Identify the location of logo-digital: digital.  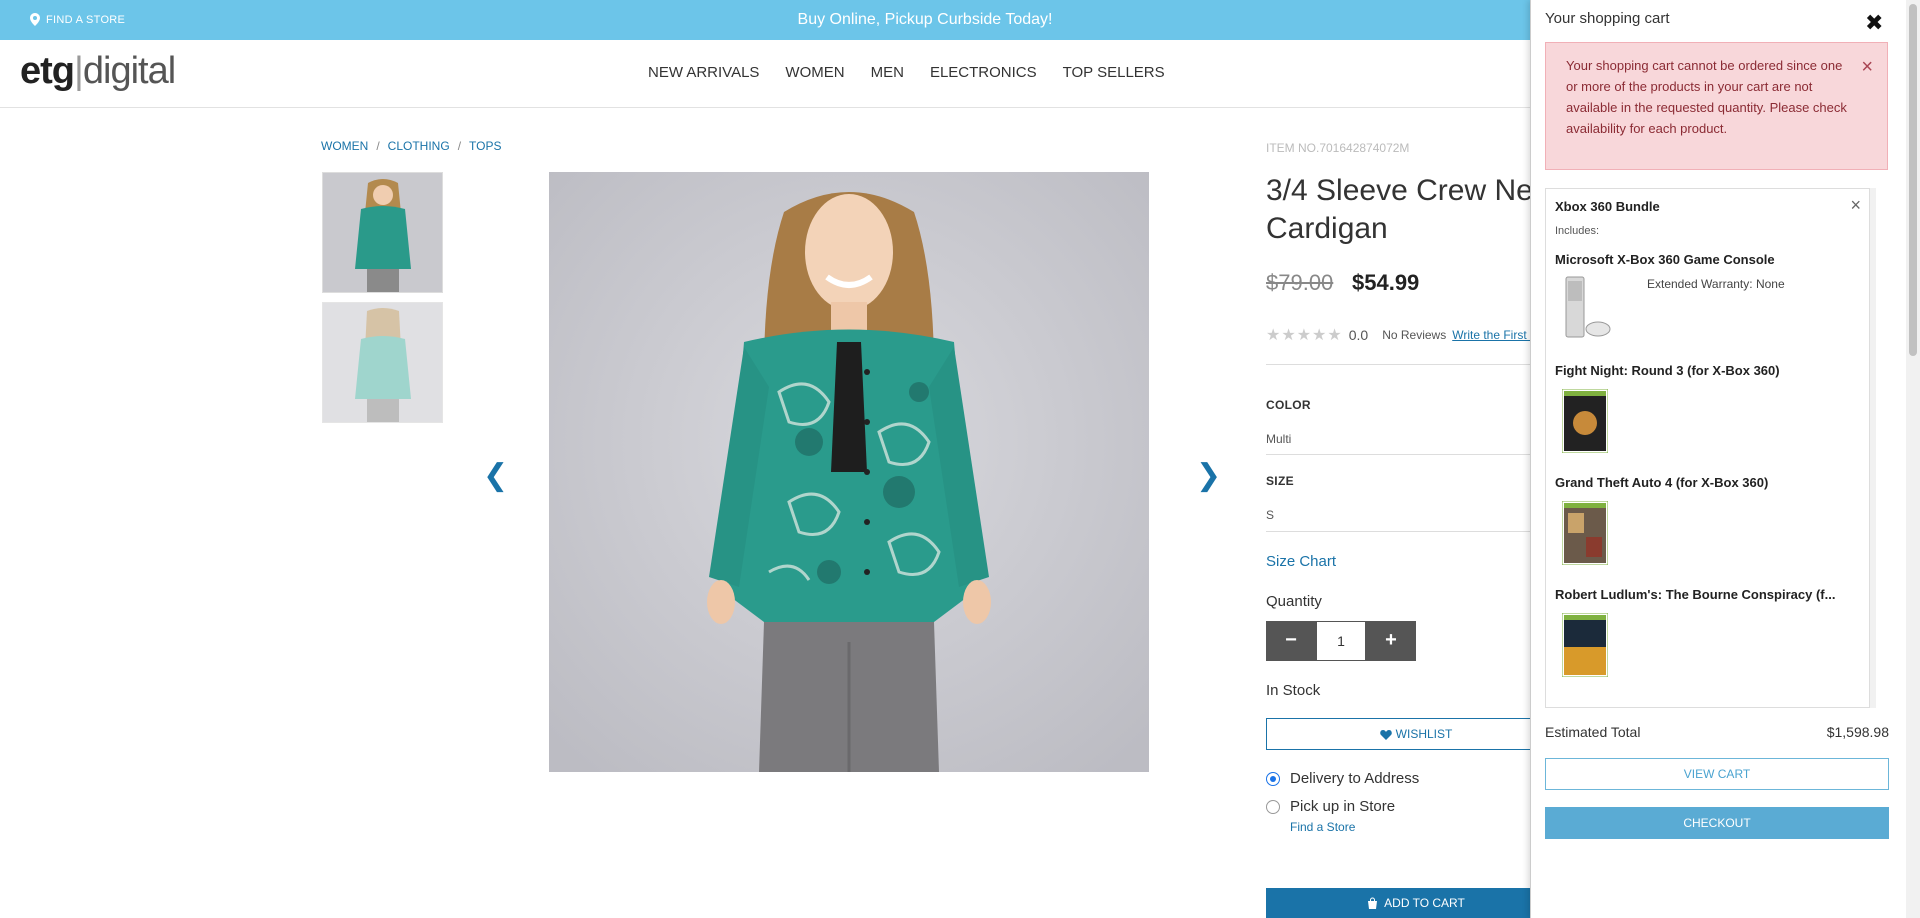
(129, 71).